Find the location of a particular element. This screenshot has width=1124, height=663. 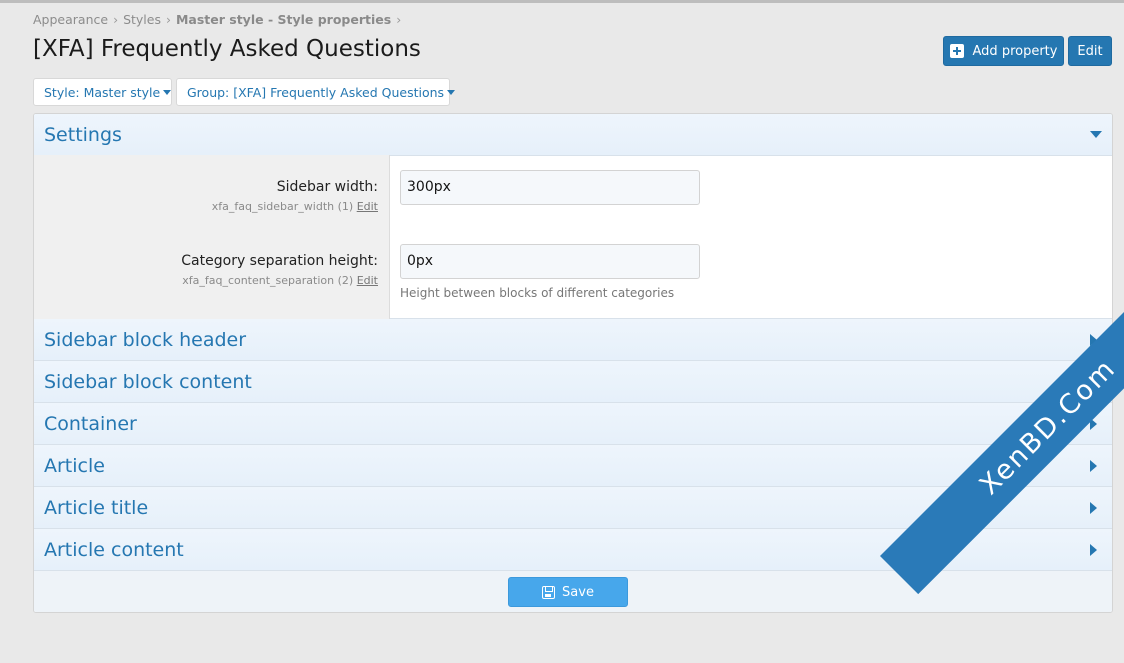

field-property-sidebar-width: xfa_faq_sidebar_width (1) Edit is located at coordinates (295, 206).